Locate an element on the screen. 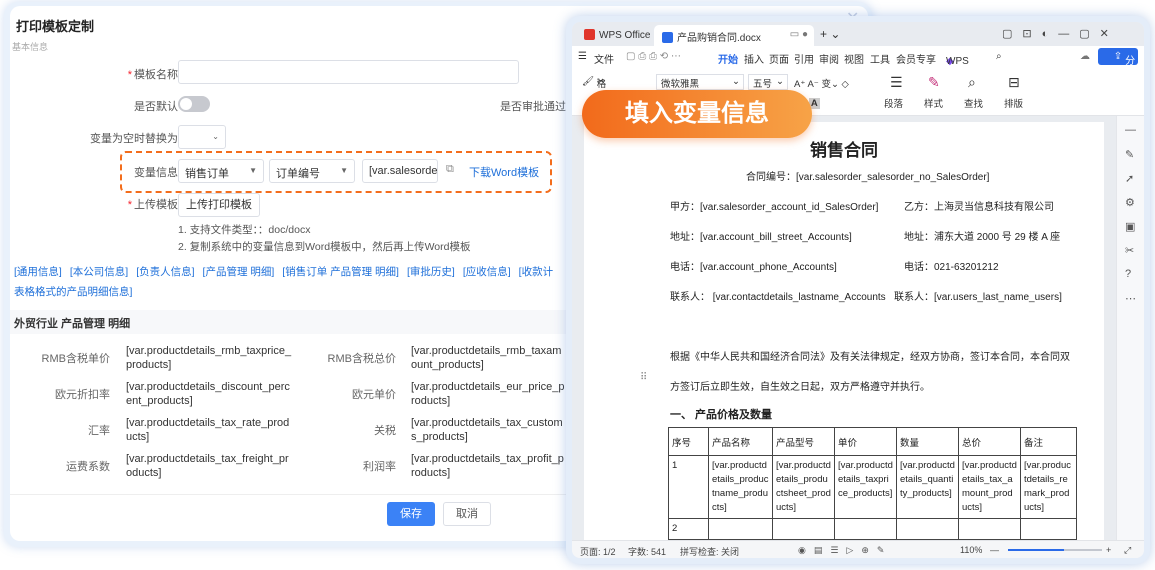 The height and width of the screenshot is (570, 1155). paragraph-icon: ☰ is located at coordinates (896, 82).